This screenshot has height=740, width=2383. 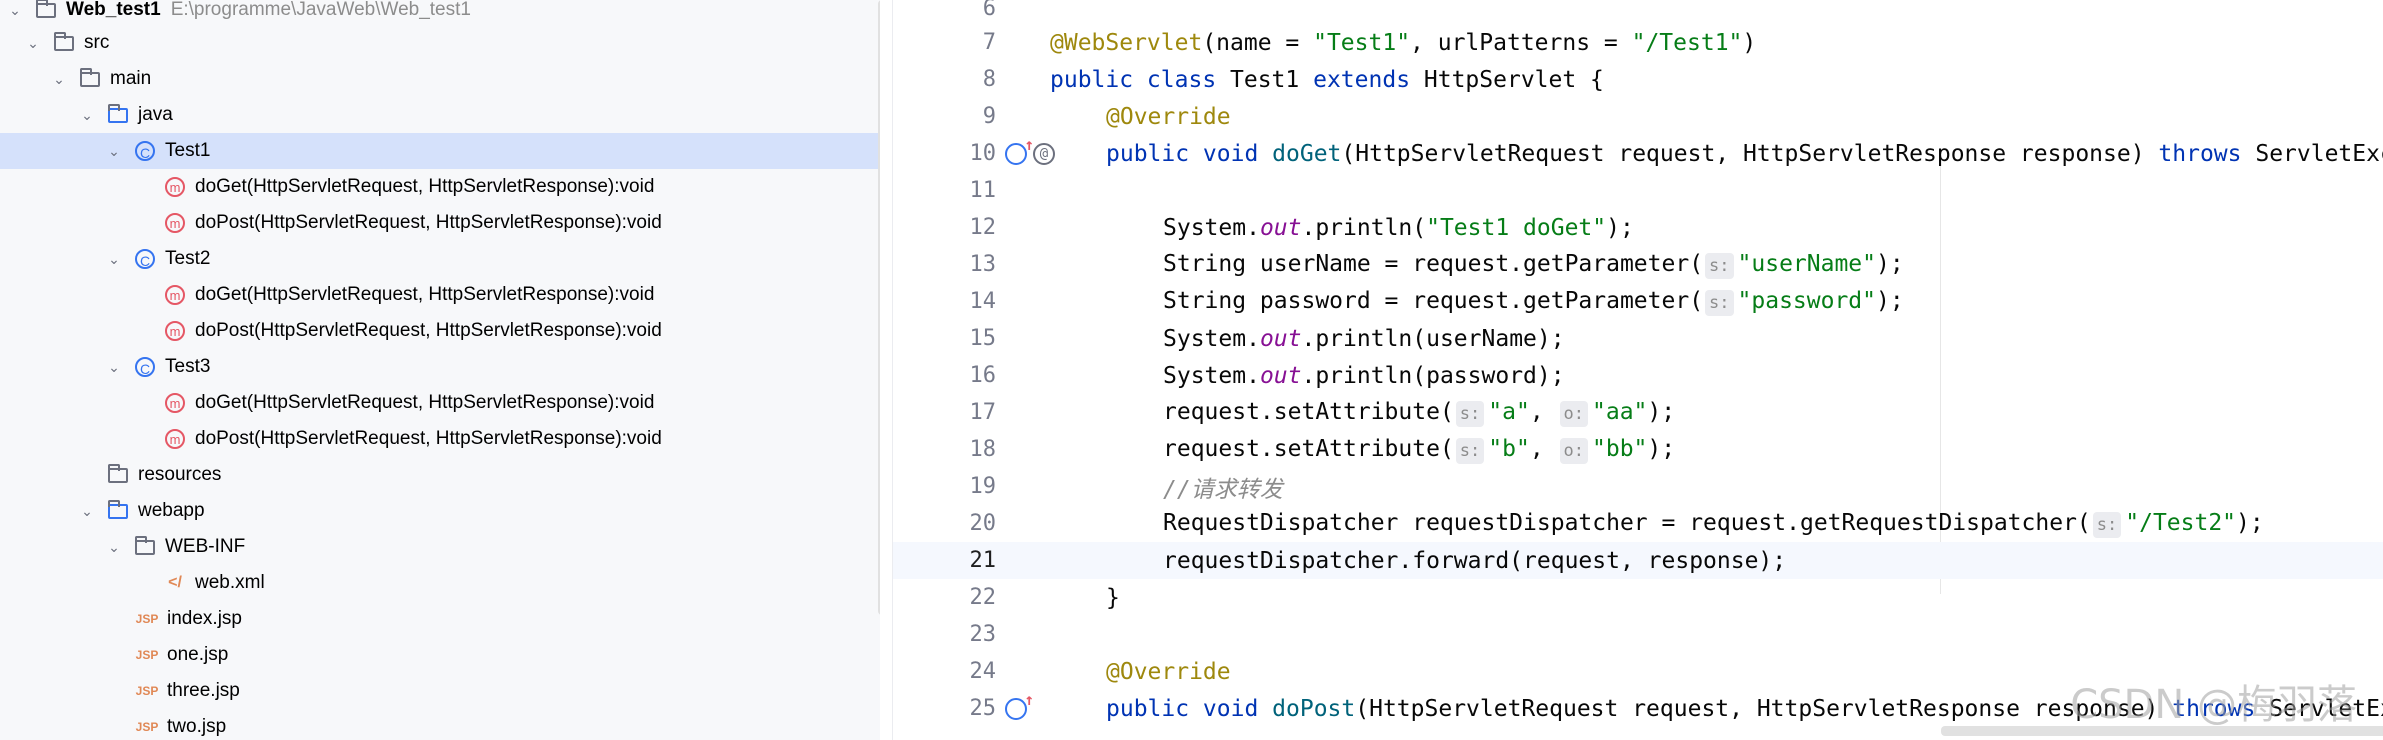 What do you see at coordinates (440, 115) in the screenshot?
I see `tree-item-java: ⌄ java` at bounding box center [440, 115].